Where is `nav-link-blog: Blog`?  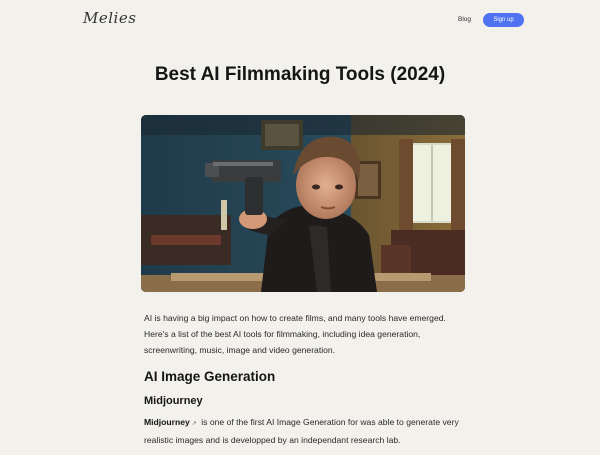 nav-link-blog: Blog is located at coordinates (464, 19).